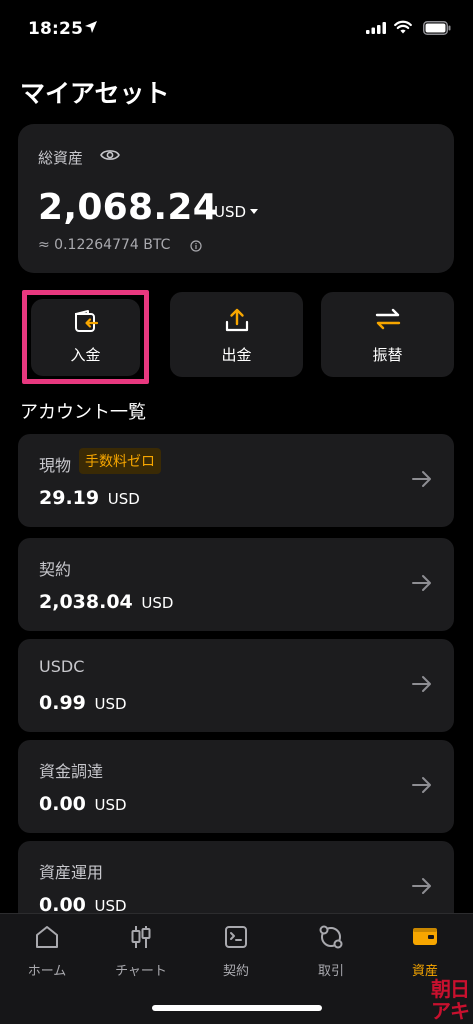 The width and height of the screenshot is (473, 1024). I want to click on eye-icon, so click(110, 155).